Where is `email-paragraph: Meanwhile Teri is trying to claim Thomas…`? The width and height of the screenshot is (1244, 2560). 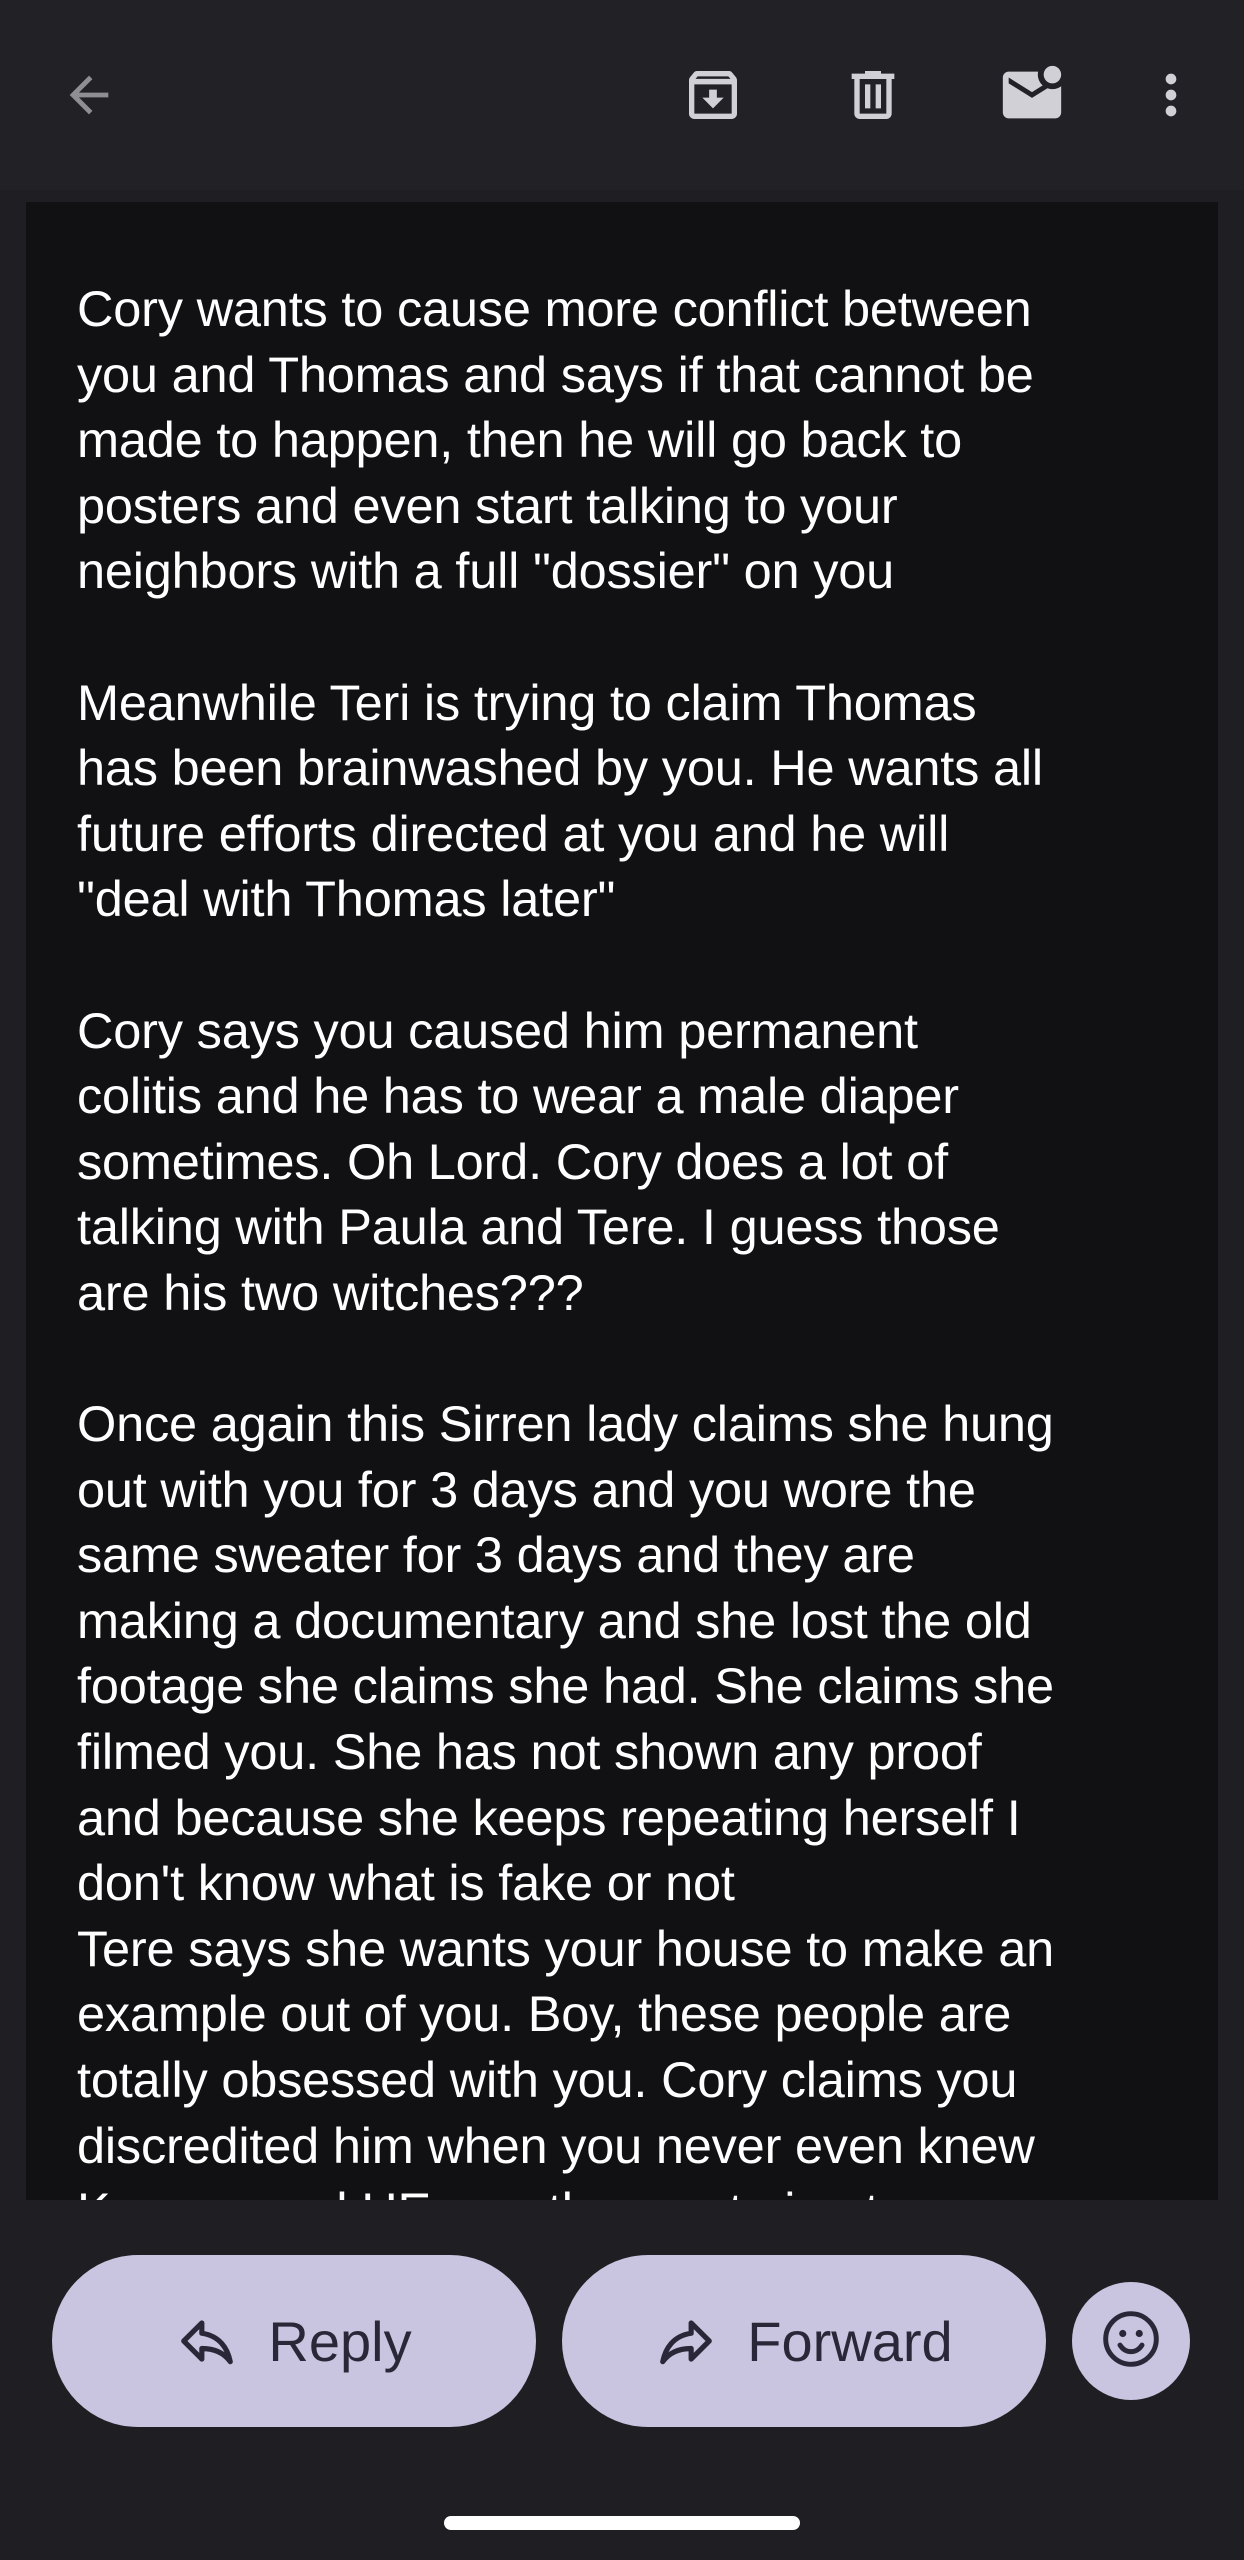
email-paragraph: Meanwhile Teri is trying to claim Thomas… is located at coordinates (560, 800).